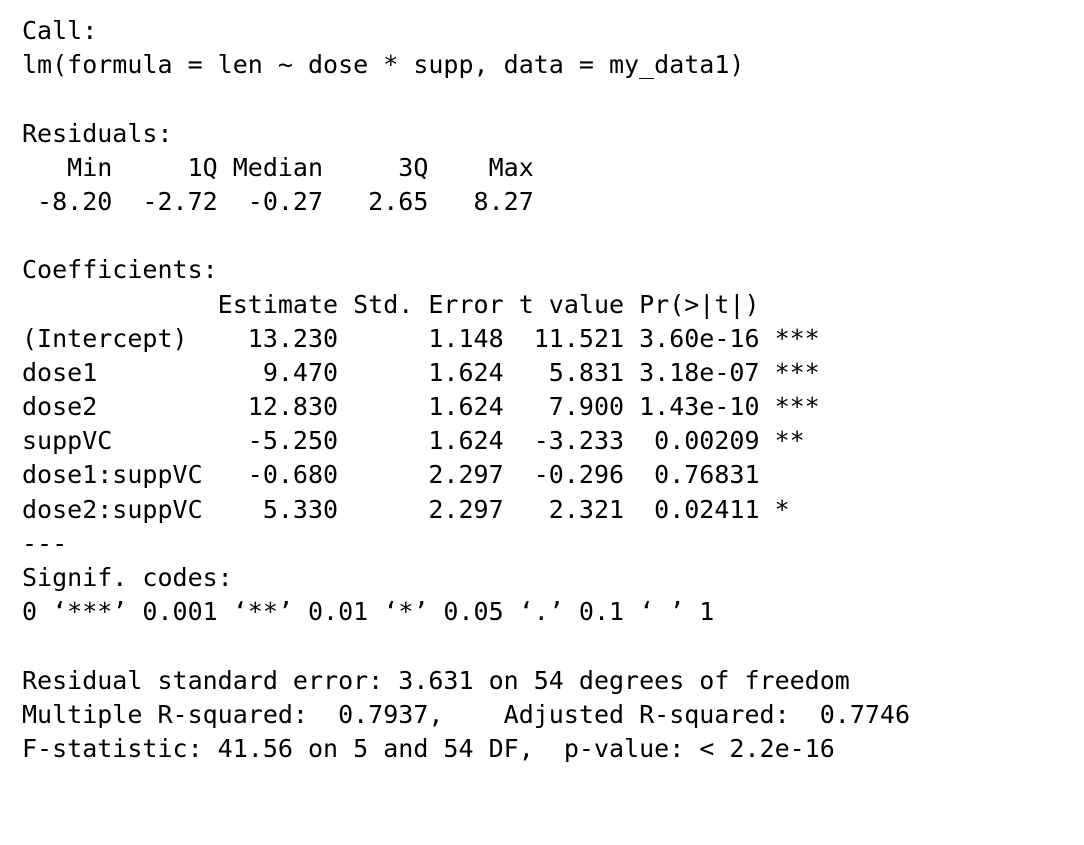 The height and width of the screenshot is (845, 1084). What do you see at coordinates (97, 133) in the screenshot?
I see `residuals-header: Residuals:` at bounding box center [97, 133].